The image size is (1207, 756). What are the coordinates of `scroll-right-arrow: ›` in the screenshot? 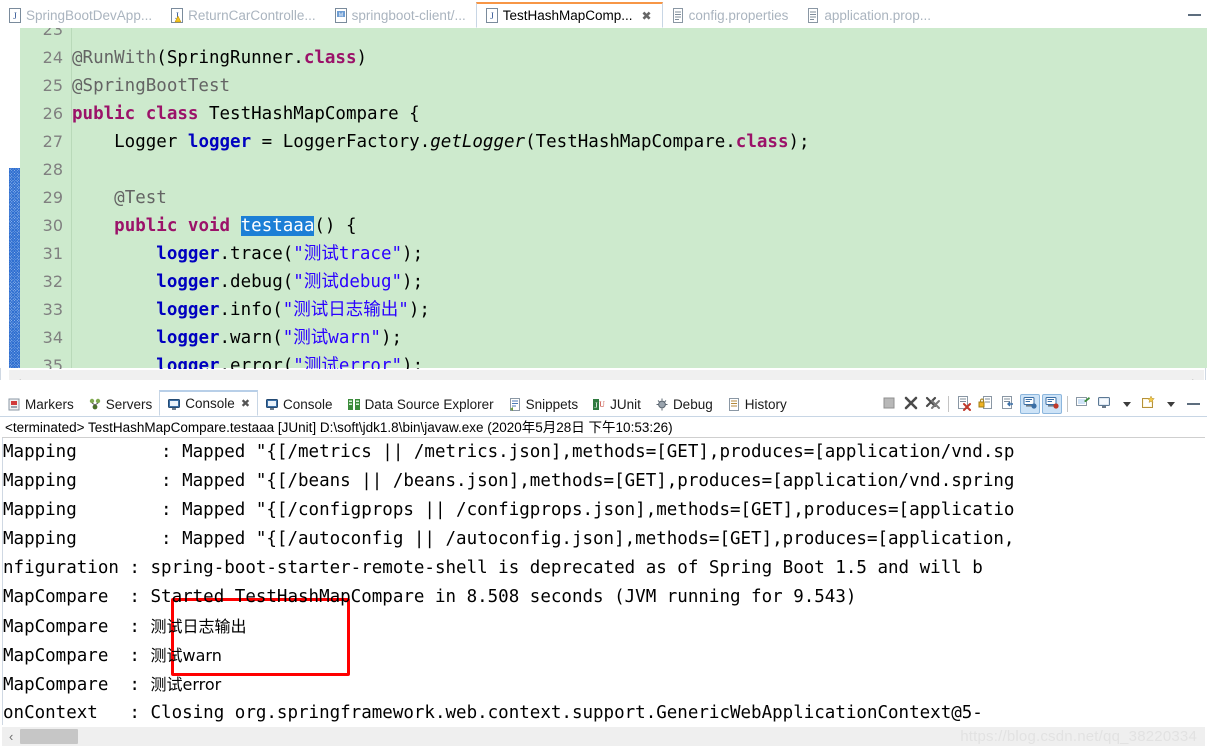 It's located at (1193, 376).